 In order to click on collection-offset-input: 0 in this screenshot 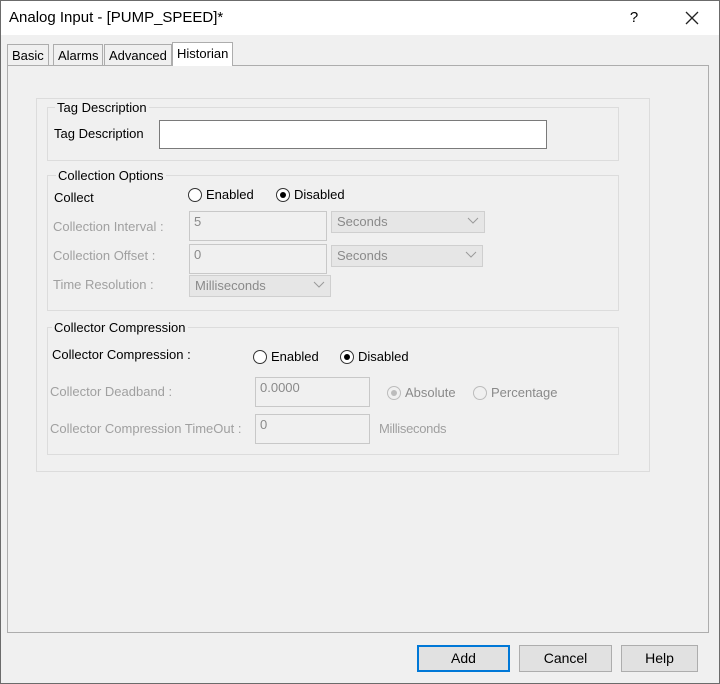, I will do `click(258, 259)`.